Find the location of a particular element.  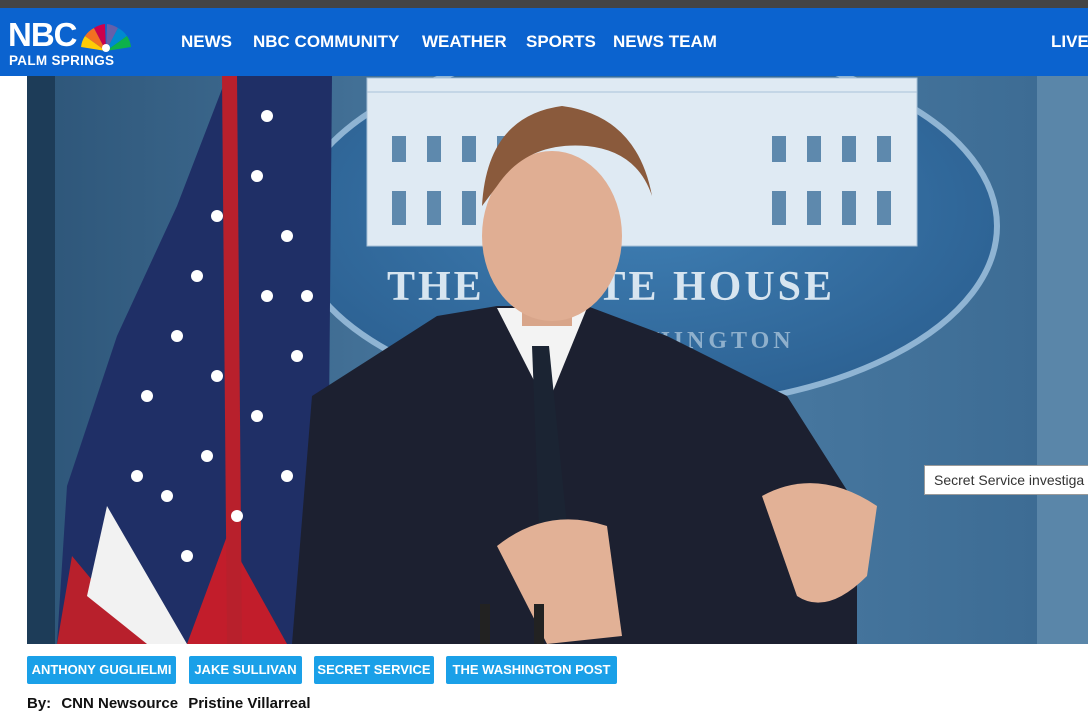

byline-author: CNN Newsource is located at coordinates (119, 703).